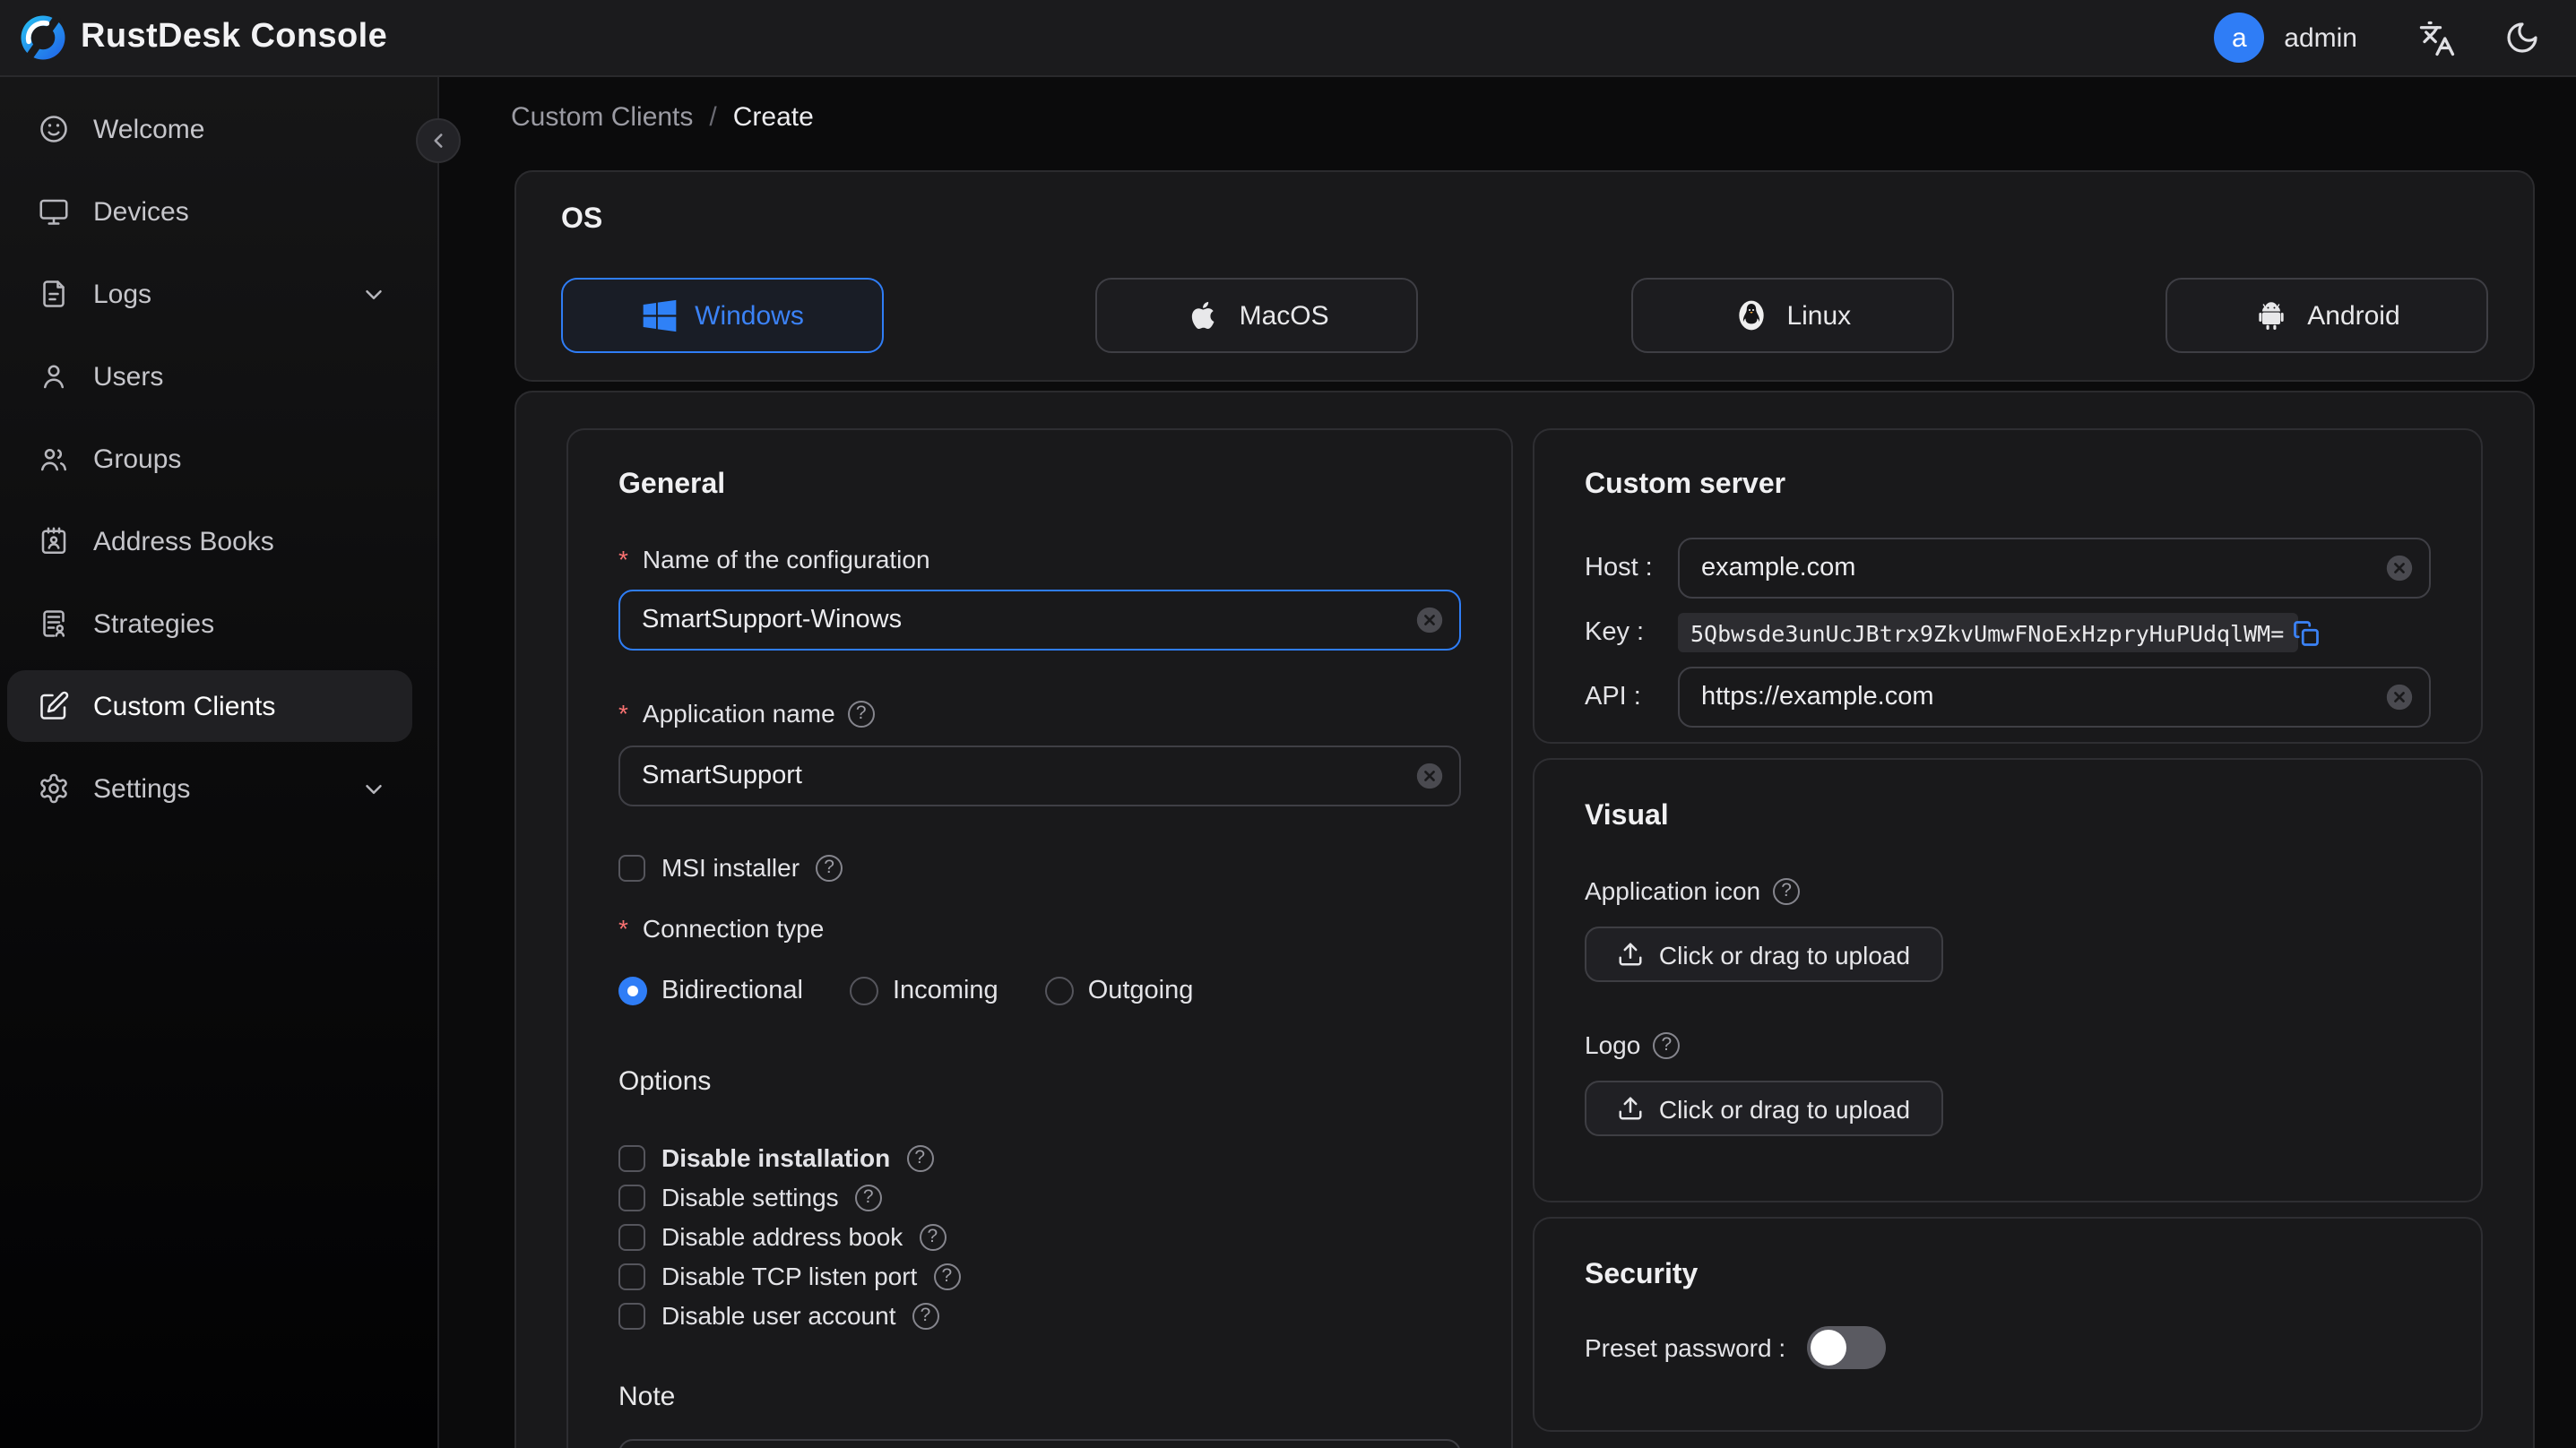  I want to click on strategy-icon, so click(54, 624).